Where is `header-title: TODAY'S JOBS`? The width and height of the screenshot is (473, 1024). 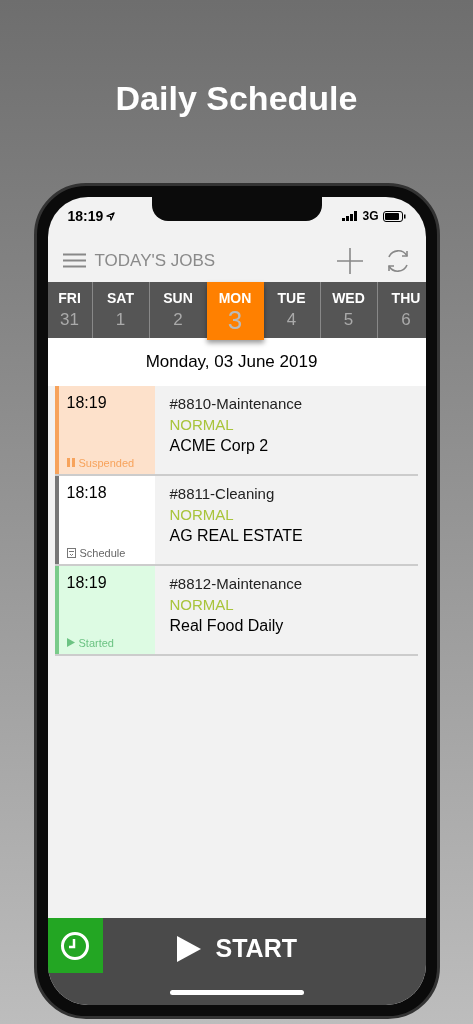 header-title: TODAY'S JOBS is located at coordinates (155, 260).